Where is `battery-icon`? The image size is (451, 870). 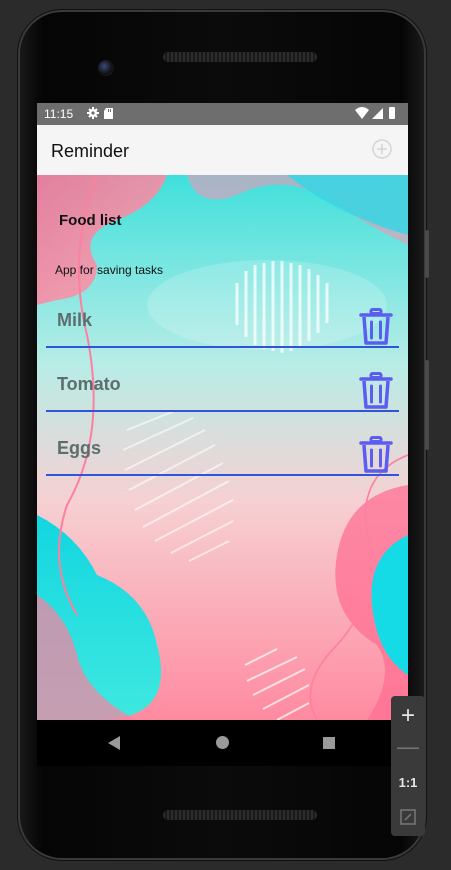 battery-icon is located at coordinates (392, 113).